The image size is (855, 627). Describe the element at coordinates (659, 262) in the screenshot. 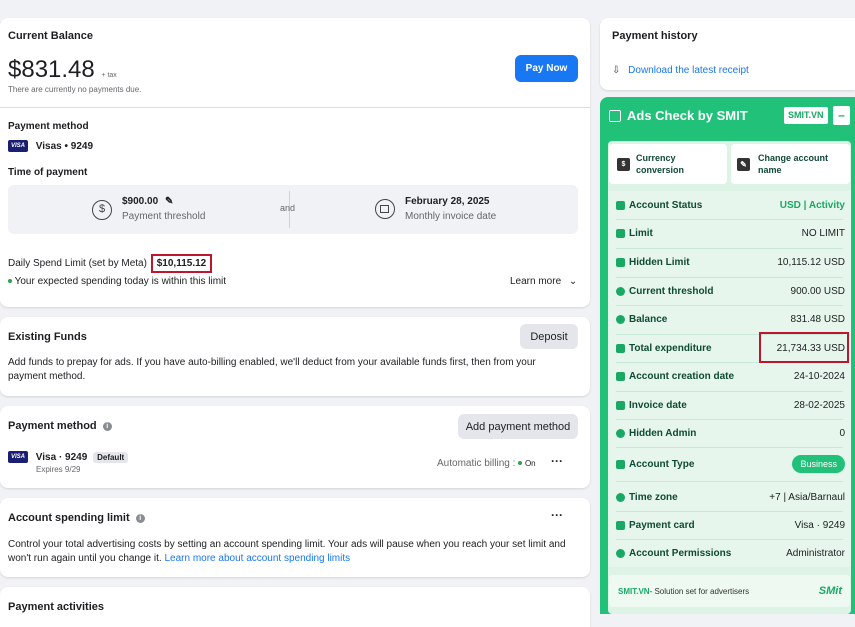

I see `row-key: Hidden Limit` at that location.